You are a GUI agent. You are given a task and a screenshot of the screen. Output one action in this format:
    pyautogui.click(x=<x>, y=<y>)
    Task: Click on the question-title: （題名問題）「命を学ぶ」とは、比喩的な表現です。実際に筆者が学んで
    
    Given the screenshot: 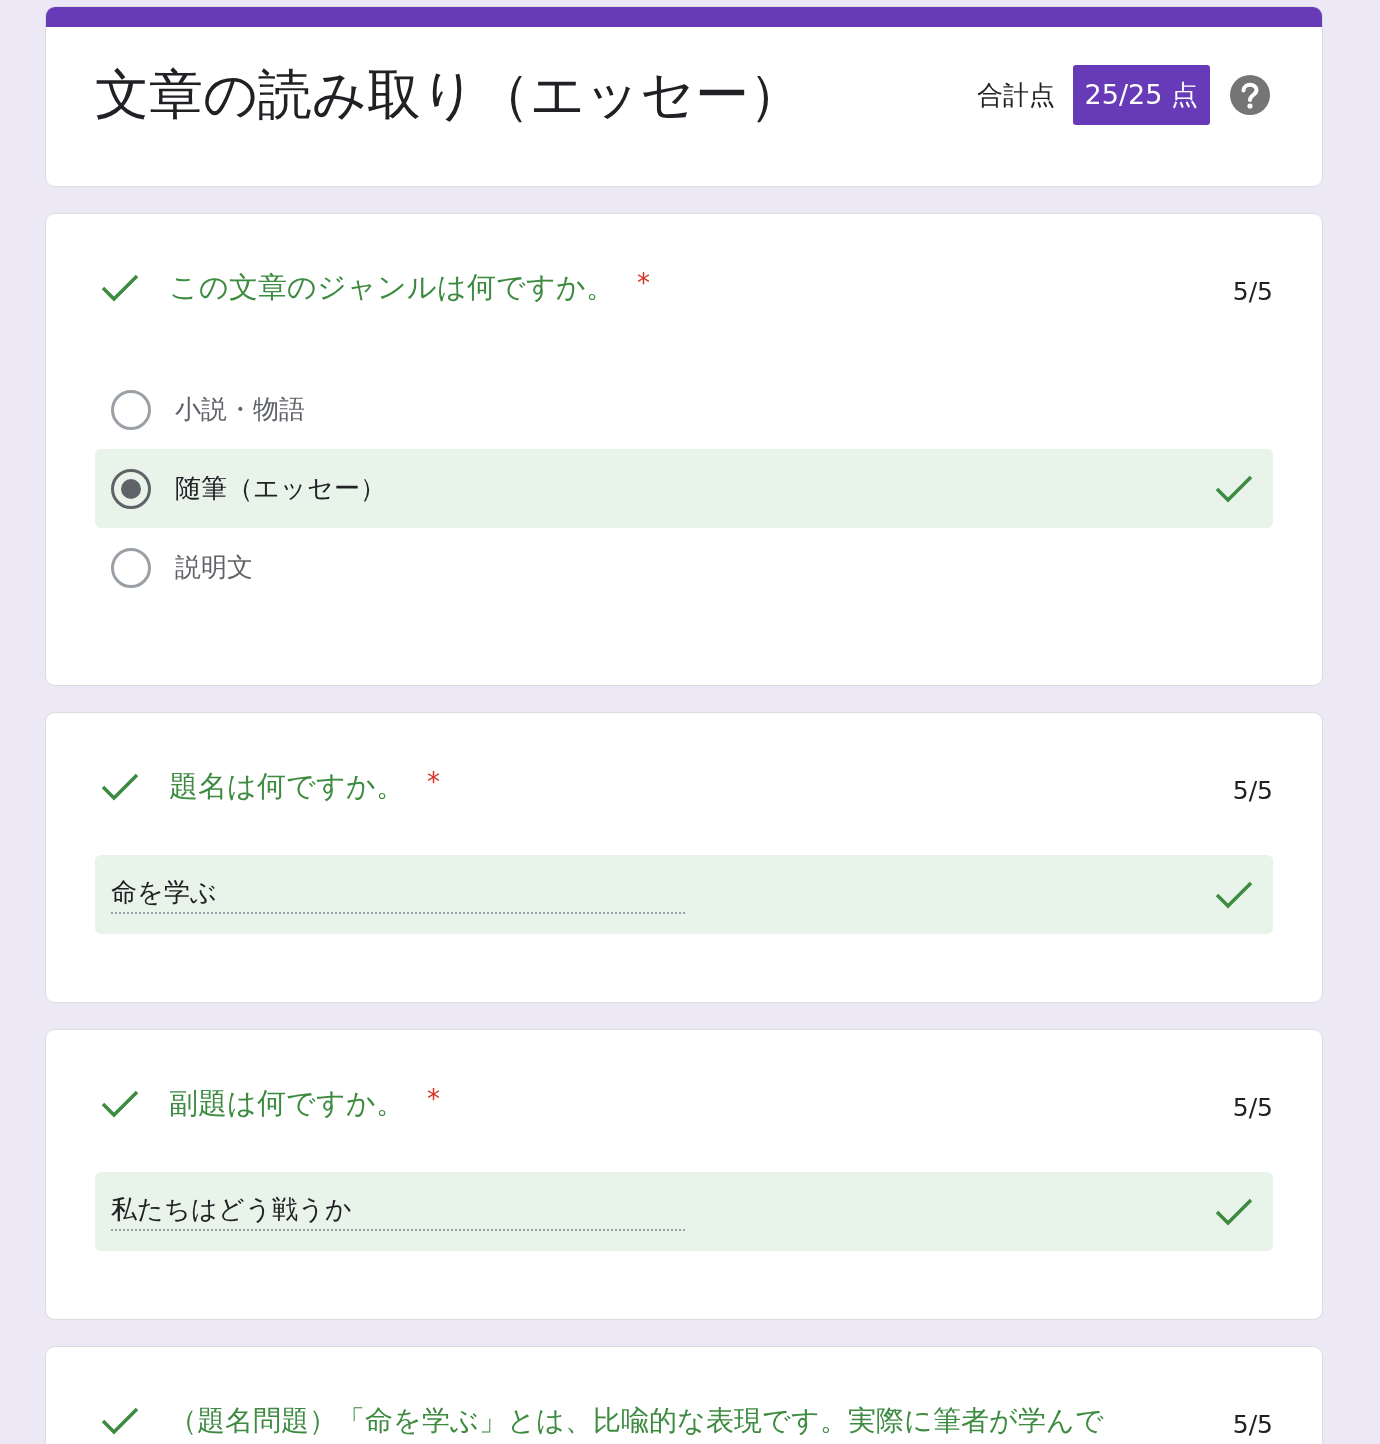 What is the action you would take?
    pyautogui.click(x=636, y=1421)
    